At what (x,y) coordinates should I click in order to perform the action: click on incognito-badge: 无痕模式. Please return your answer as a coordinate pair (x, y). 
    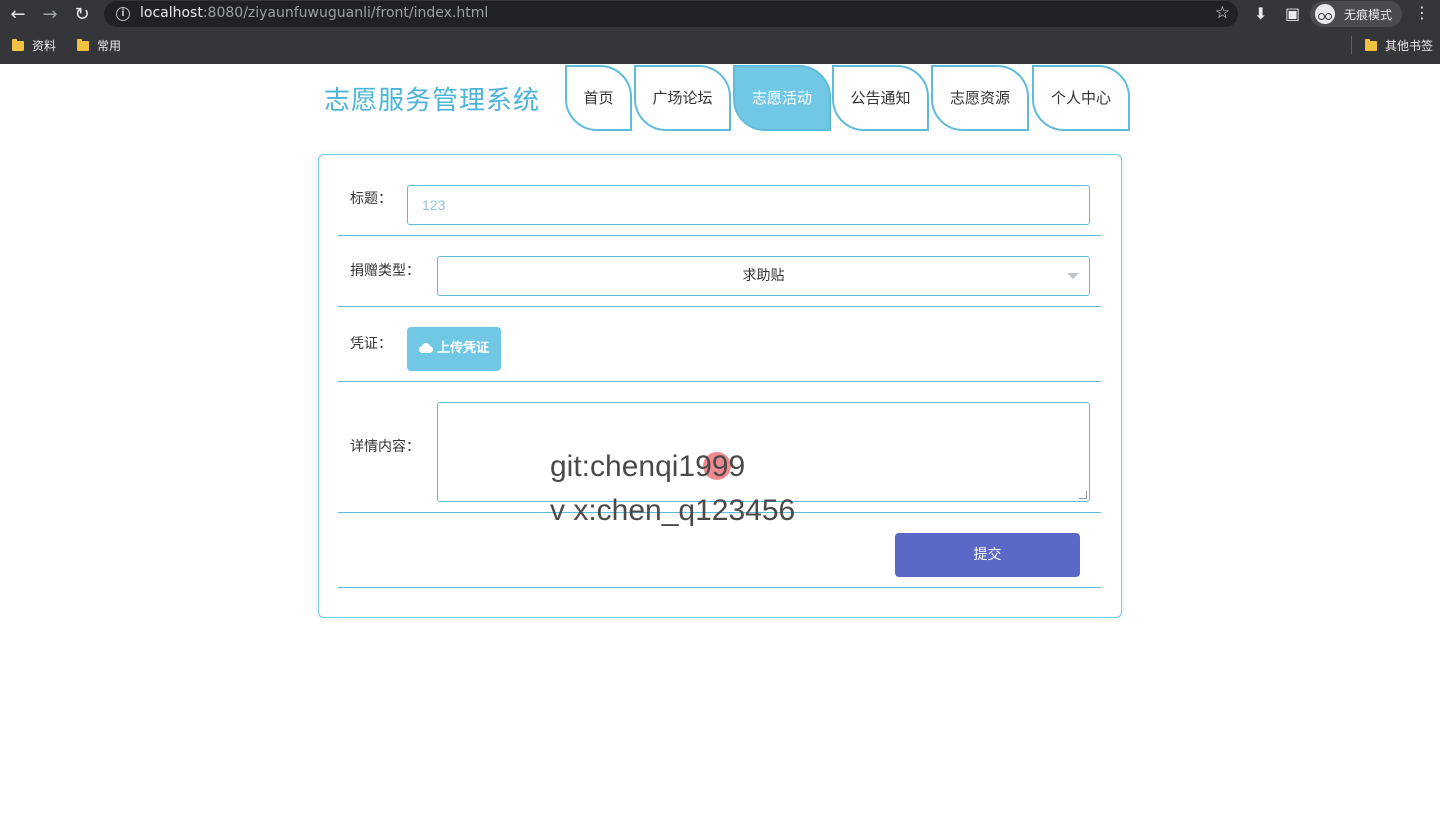
    Looking at the image, I should click on (1356, 14).